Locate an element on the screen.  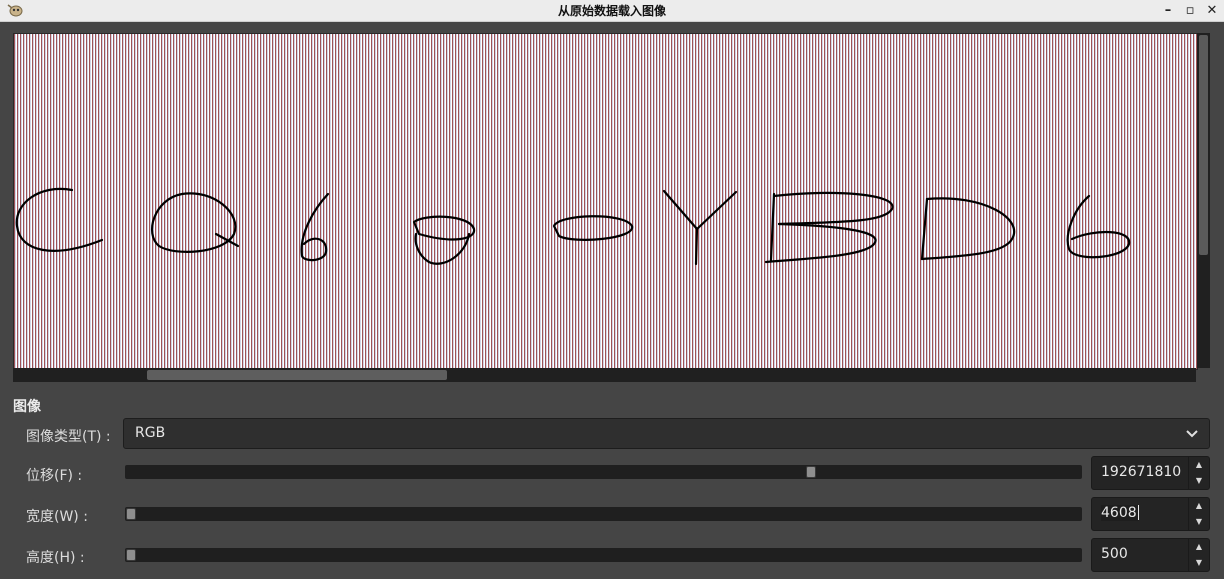
offset-label: 位移(F) : is located at coordinates (54, 476).